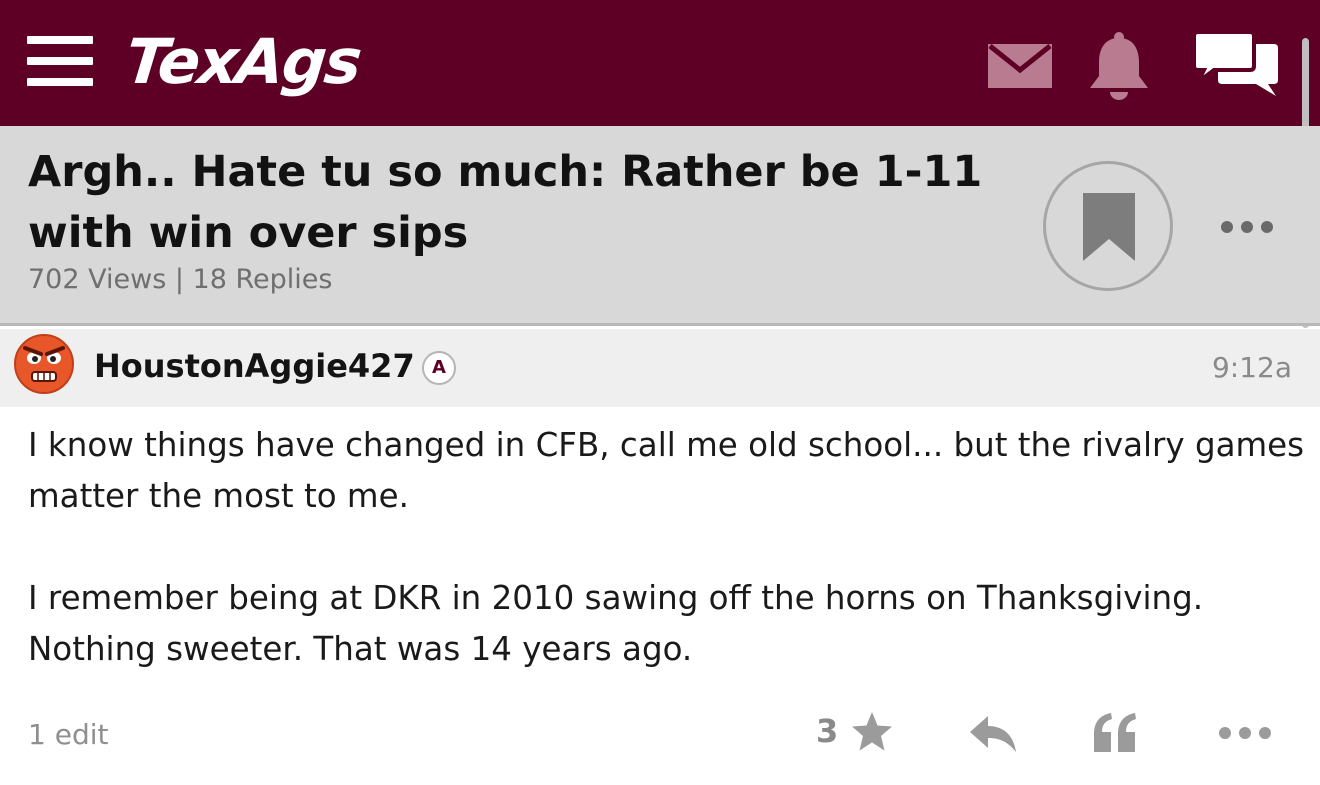  I want to click on bookmark-button, so click(1108, 226).